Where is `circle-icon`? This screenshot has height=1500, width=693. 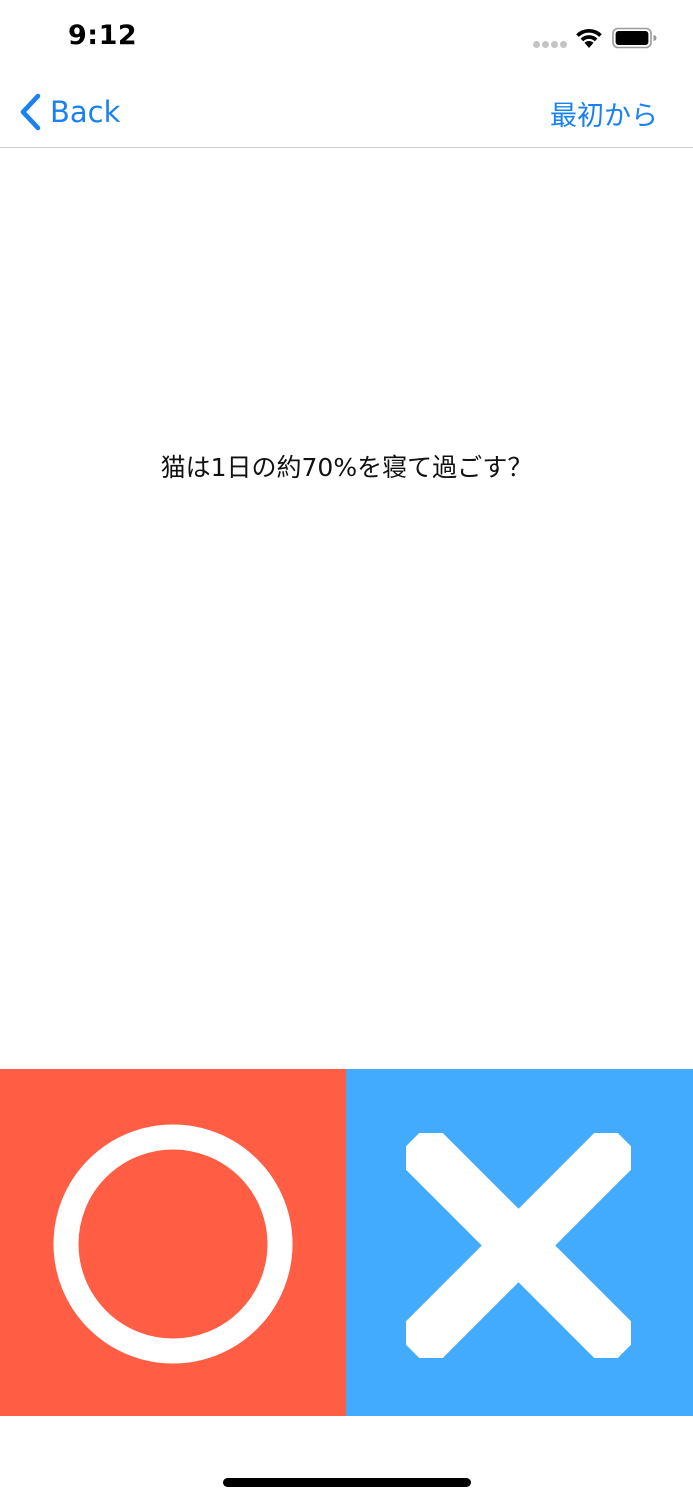 circle-icon is located at coordinates (173, 1244).